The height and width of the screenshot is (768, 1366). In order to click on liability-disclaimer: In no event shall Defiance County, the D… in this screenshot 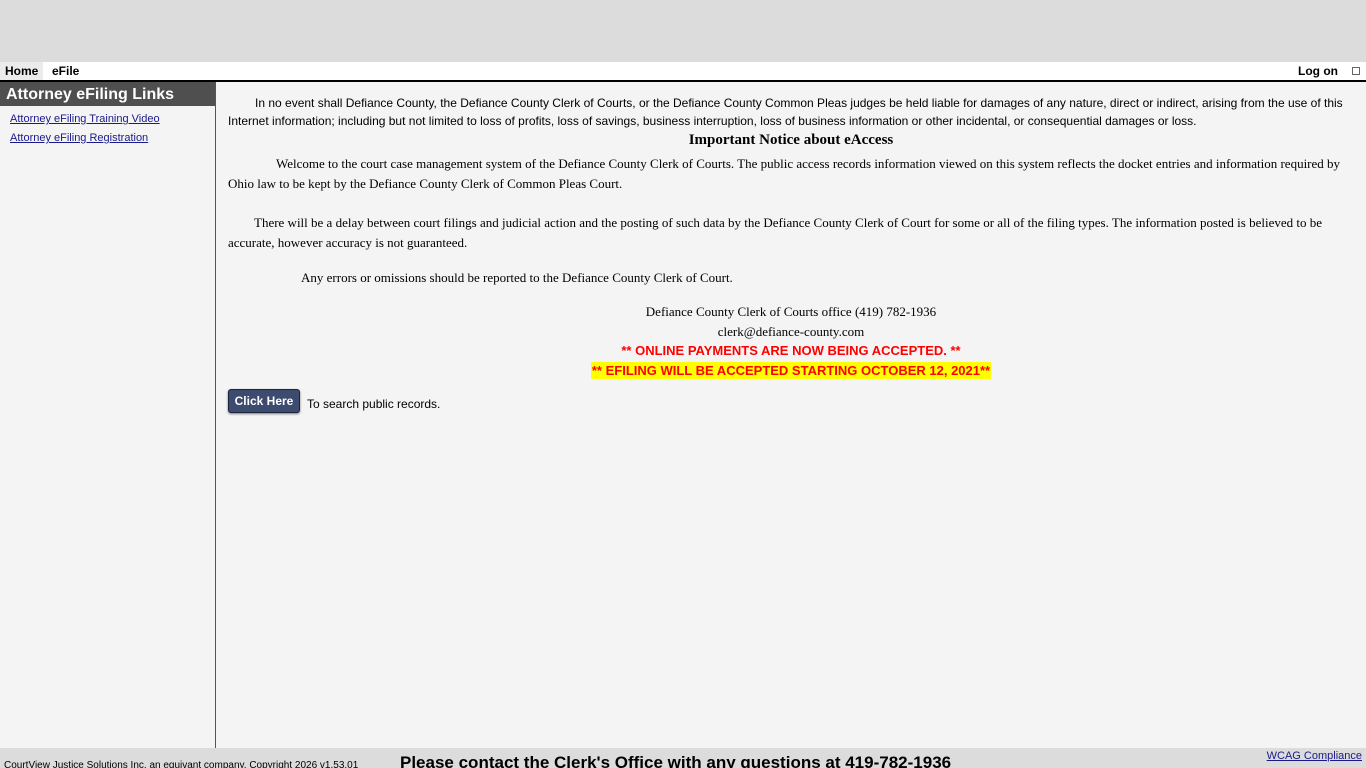, I will do `click(785, 112)`.